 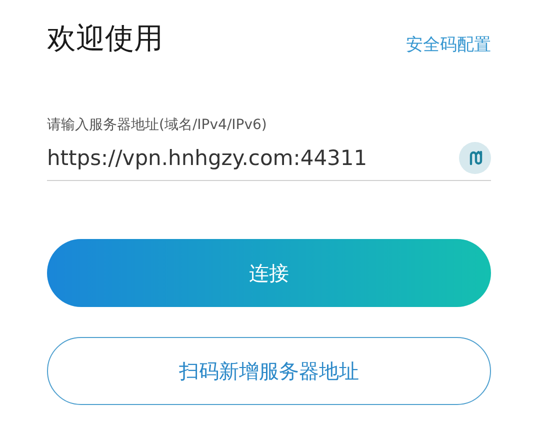 What do you see at coordinates (475, 158) in the screenshot?
I see `swap-icon` at bounding box center [475, 158].